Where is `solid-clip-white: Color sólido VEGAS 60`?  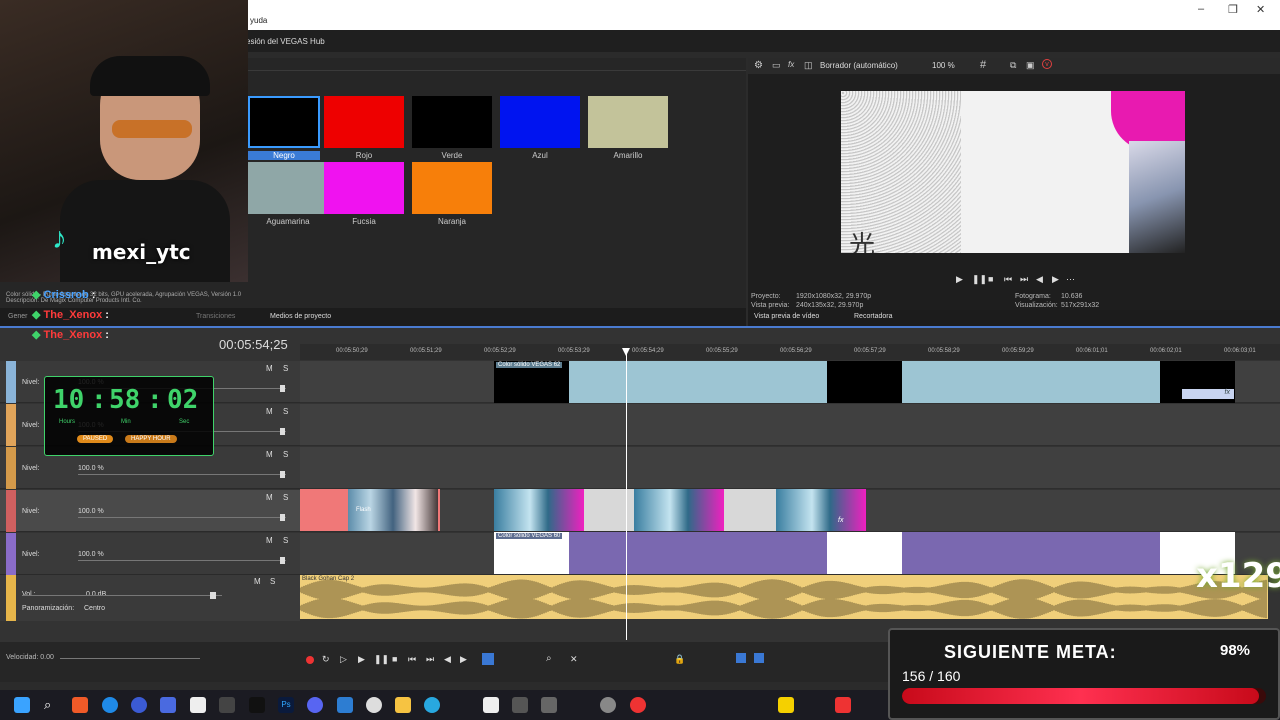 solid-clip-white: Color sólido VEGAS 60 is located at coordinates (531, 553).